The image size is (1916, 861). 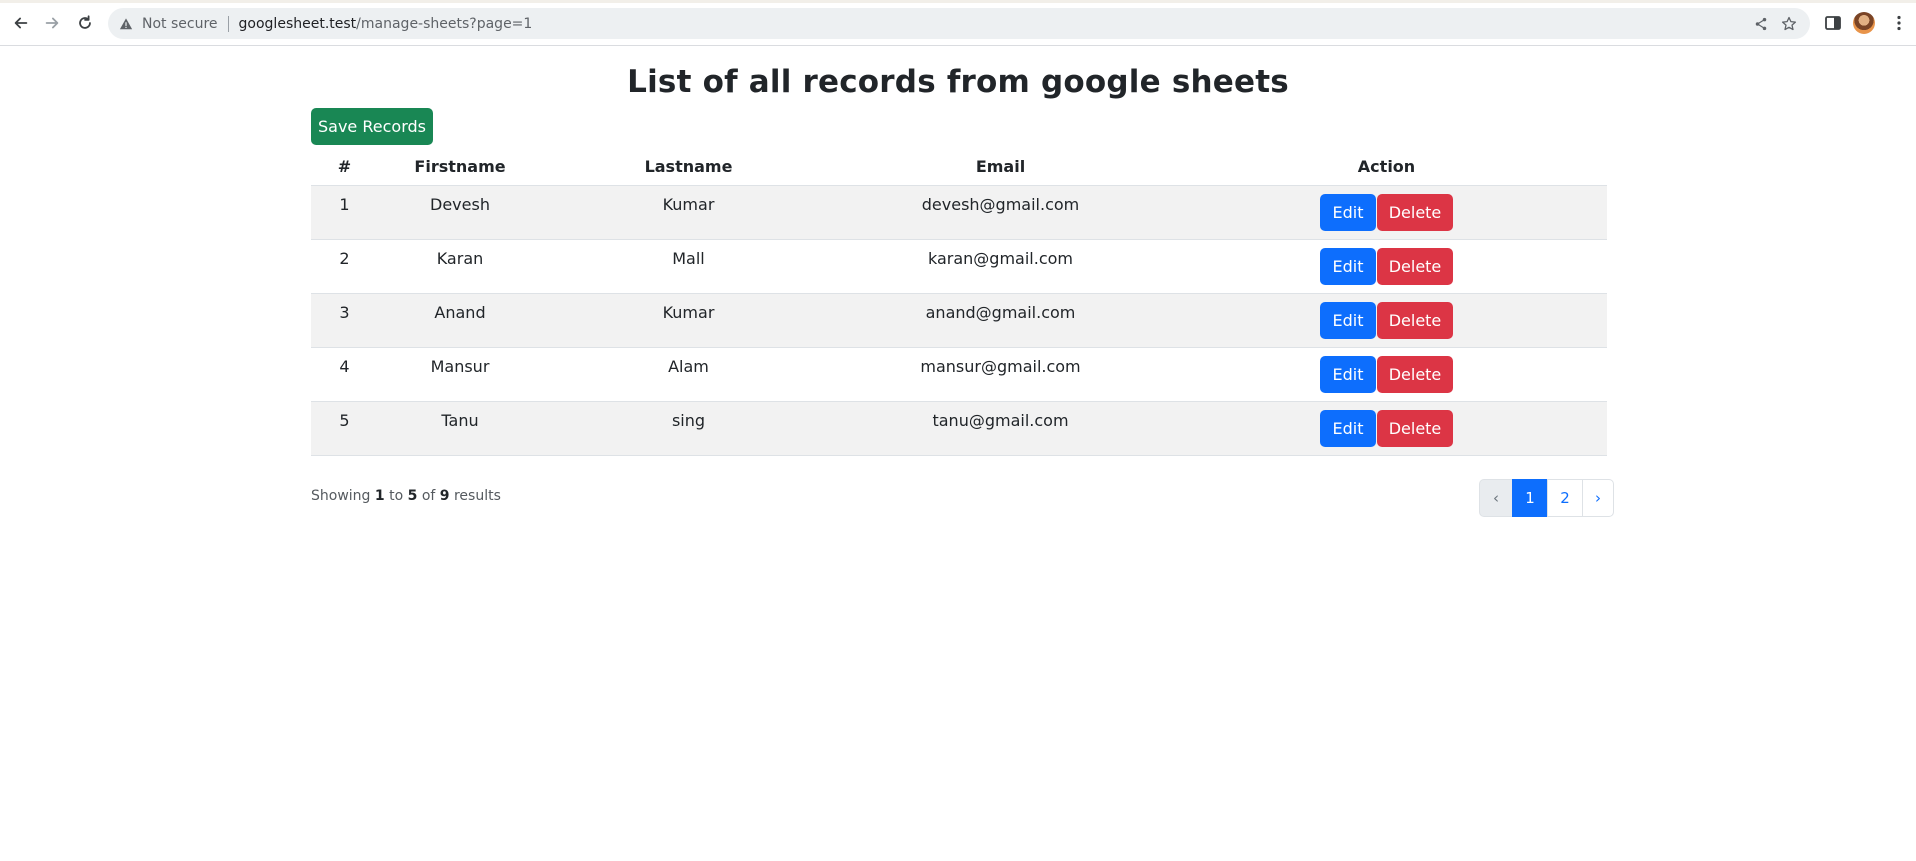 I want to click on share-icon, so click(x=1761, y=24).